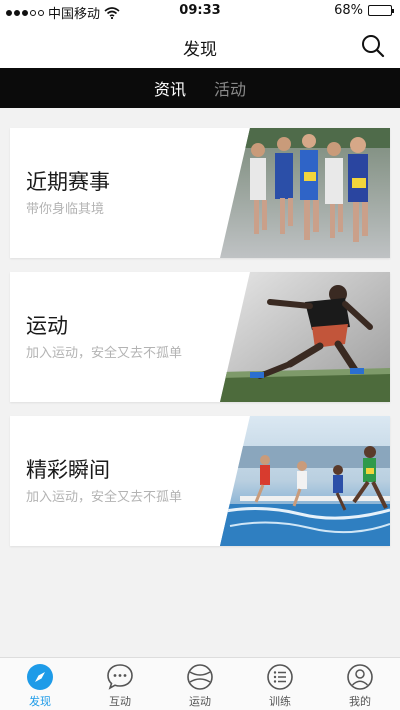 This screenshot has width=400, height=710. Describe the element at coordinates (305, 337) in the screenshot. I see `sprinter-image` at that location.